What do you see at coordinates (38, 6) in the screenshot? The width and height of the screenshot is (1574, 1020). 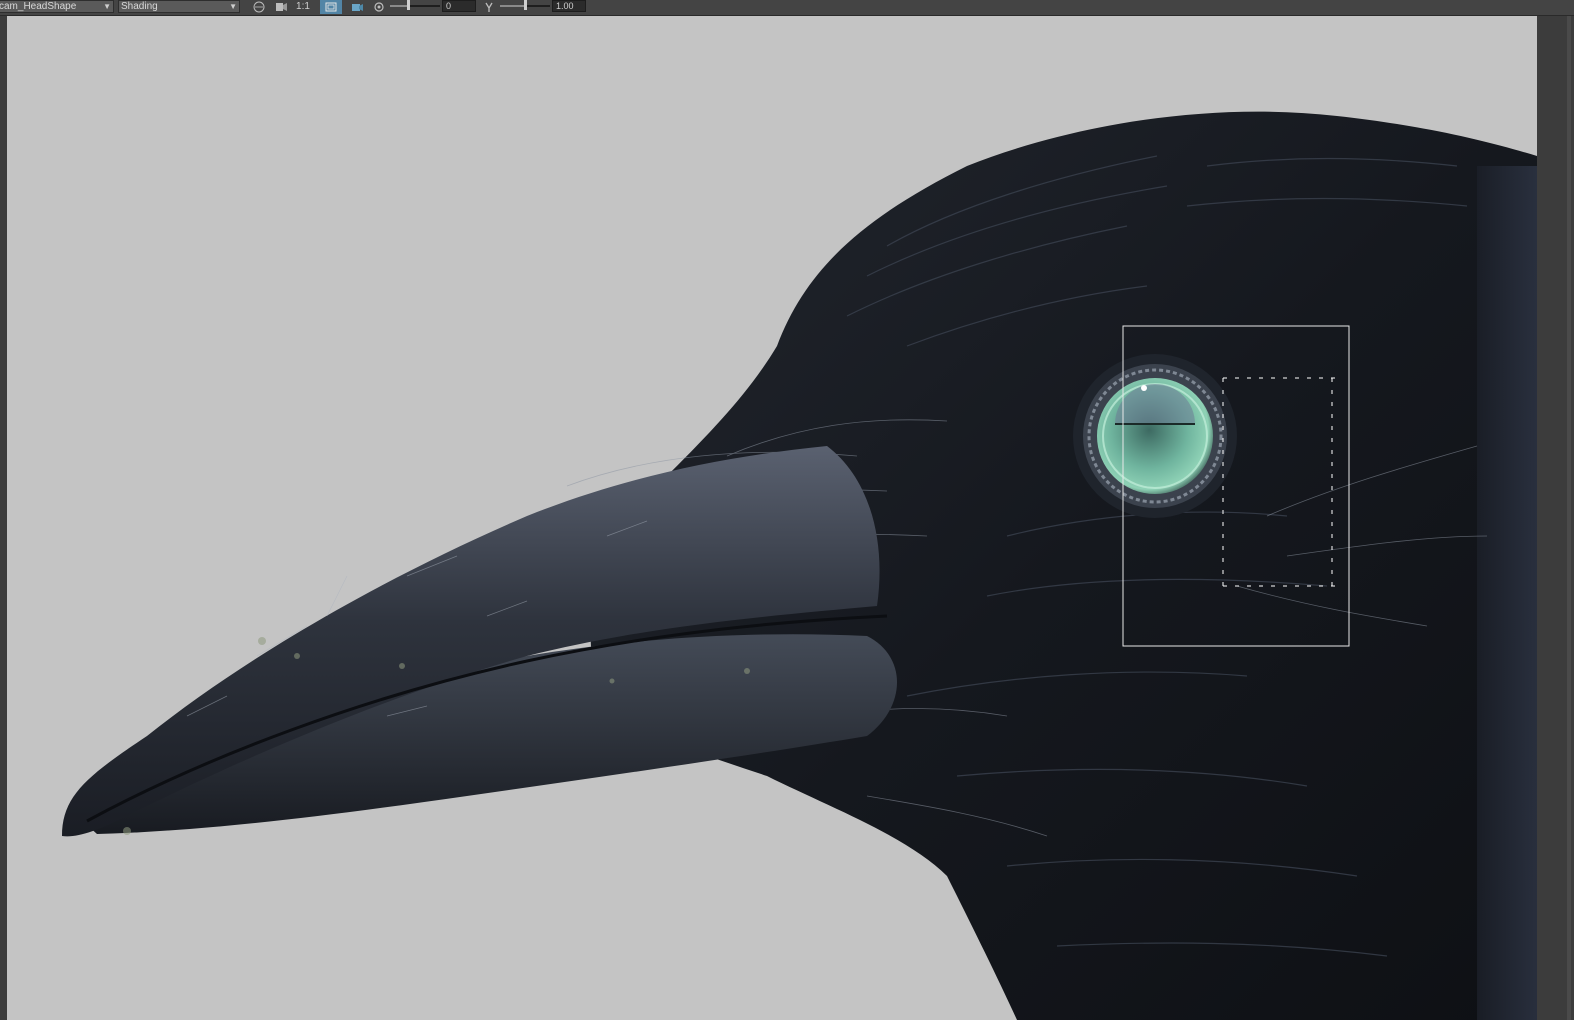 I see `camera-dropdown-label: cam_HeadShape` at bounding box center [38, 6].